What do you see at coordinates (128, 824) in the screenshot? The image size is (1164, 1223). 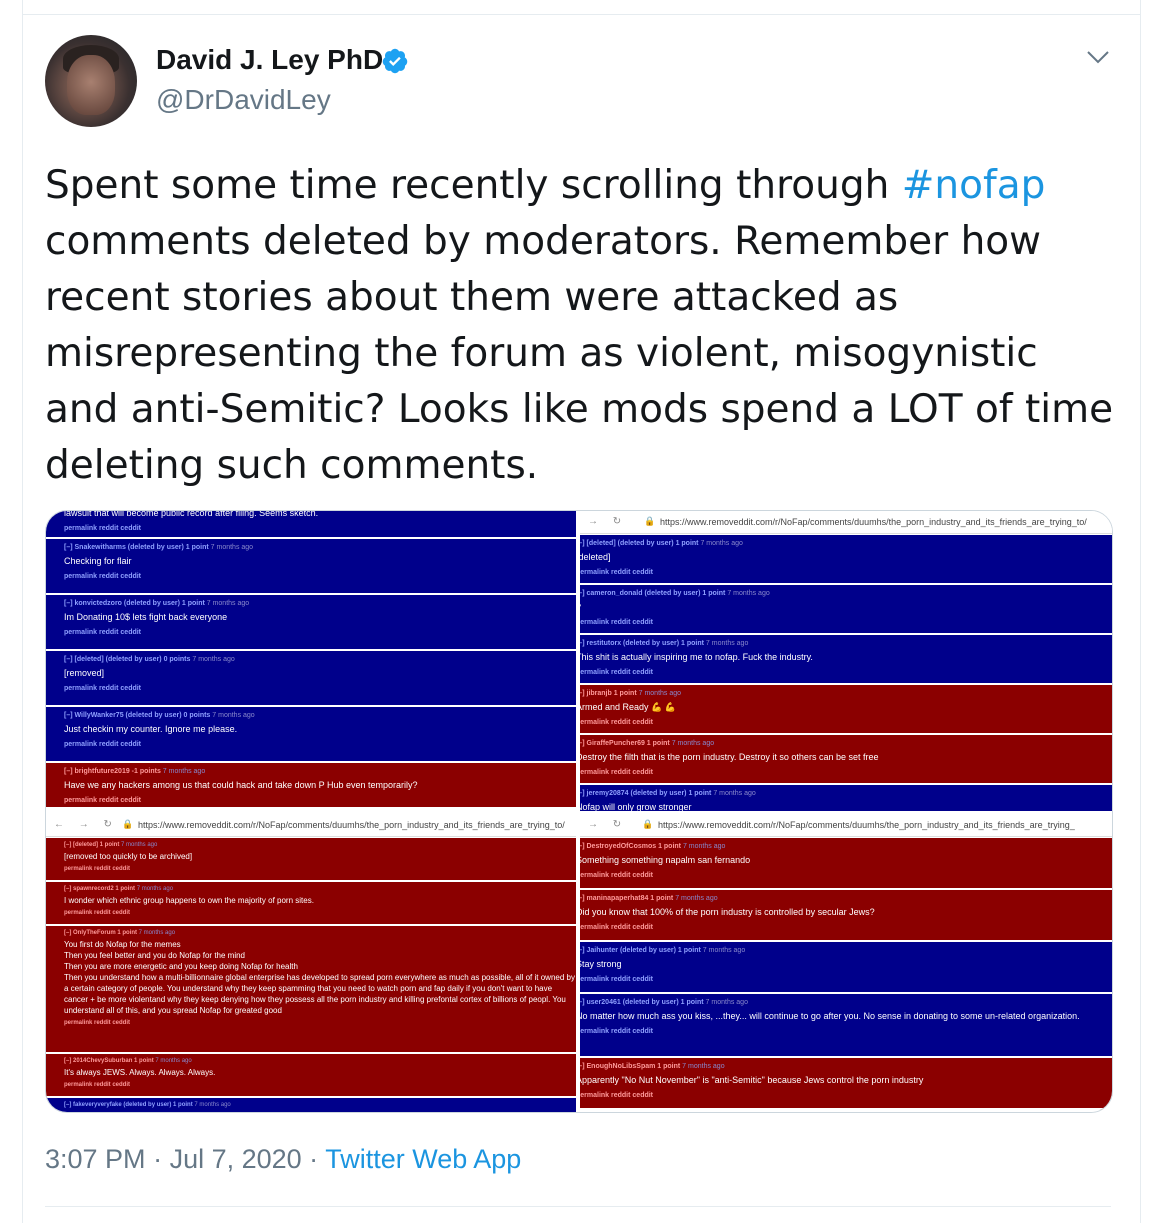 I see `lock-icon: 🔒` at bounding box center [128, 824].